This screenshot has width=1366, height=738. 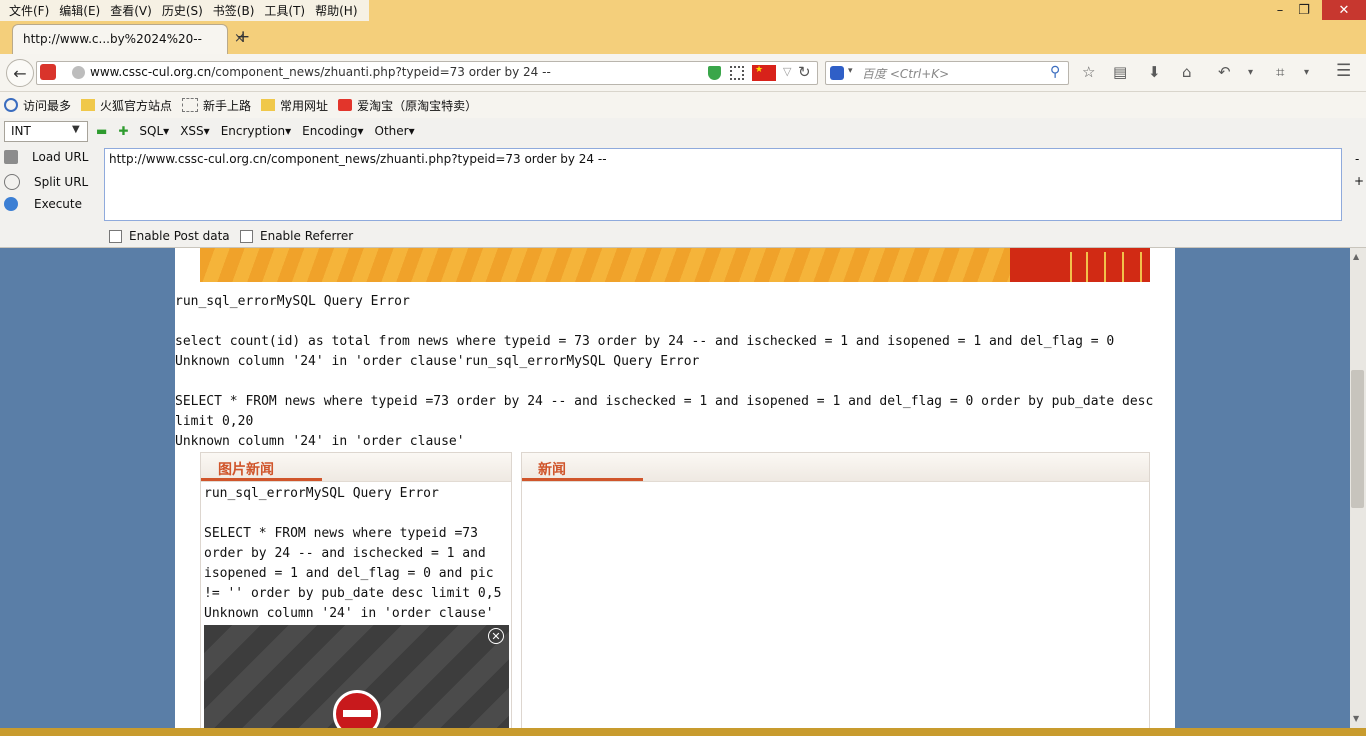 I want to click on bookmark-star-icon: ☆, so click(x=1088, y=72).